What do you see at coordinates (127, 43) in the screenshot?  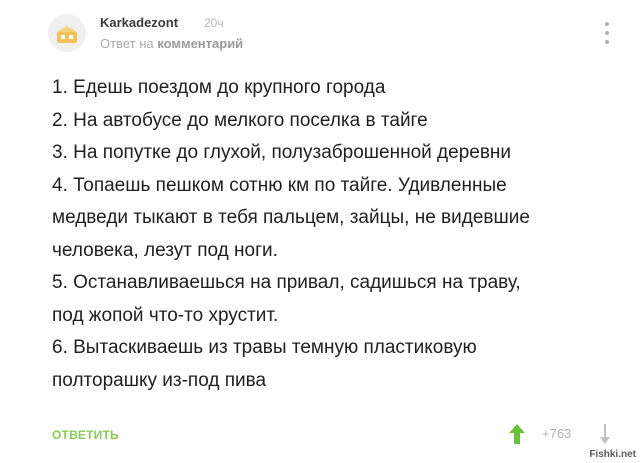 I see `reply-prefix: Ответ на` at bounding box center [127, 43].